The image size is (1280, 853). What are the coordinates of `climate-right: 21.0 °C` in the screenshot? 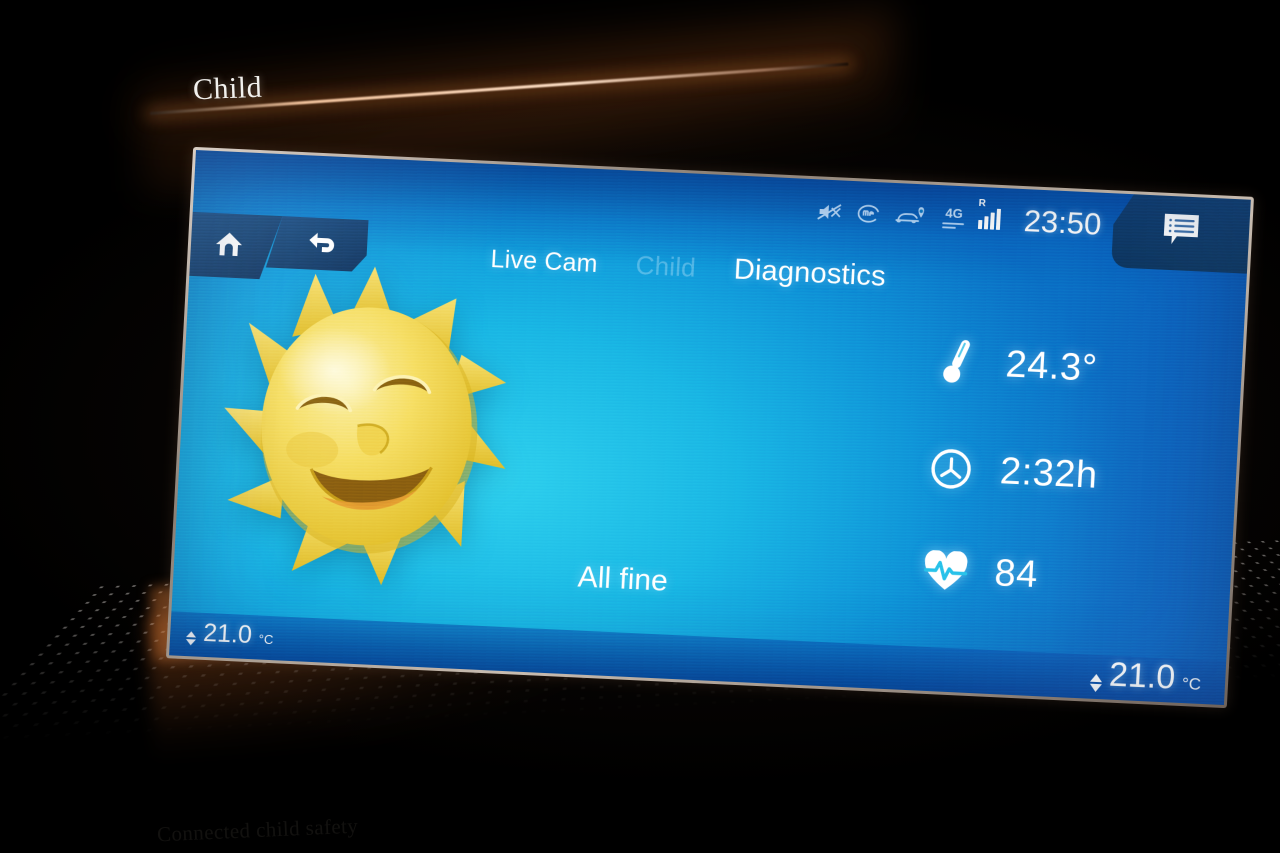 It's located at (1145, 677).